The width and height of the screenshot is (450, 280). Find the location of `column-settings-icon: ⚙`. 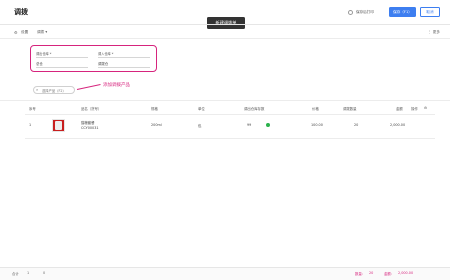

column-settings-icon: ⚙ is located at coordinates (425, 108).